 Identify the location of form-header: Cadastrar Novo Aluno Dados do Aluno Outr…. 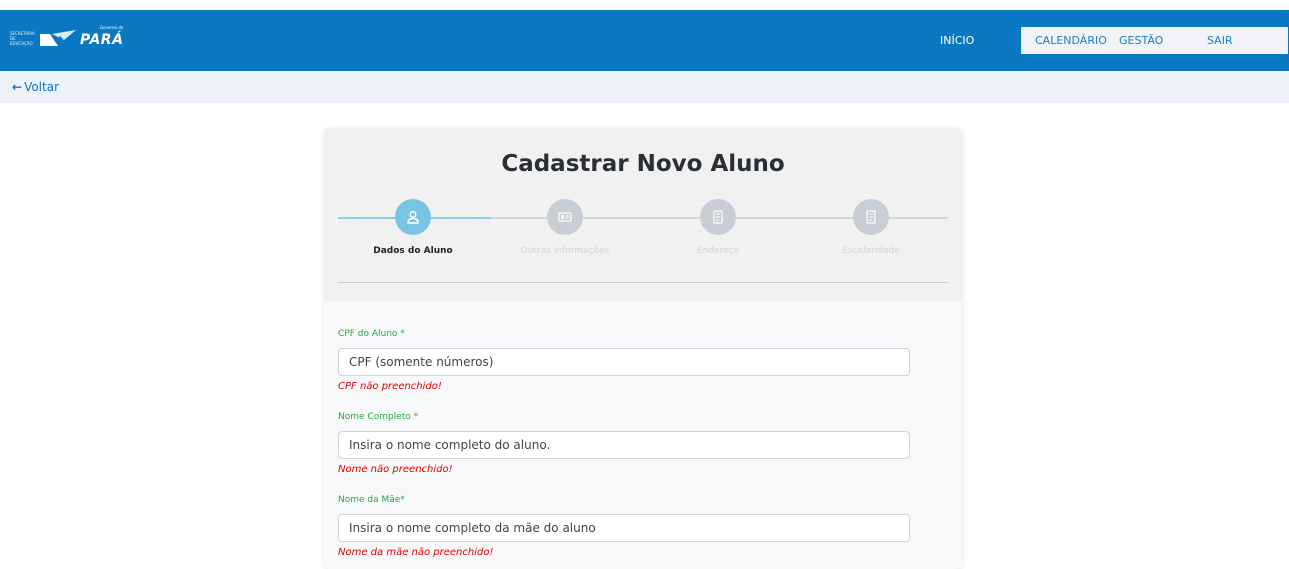
(643, 215).